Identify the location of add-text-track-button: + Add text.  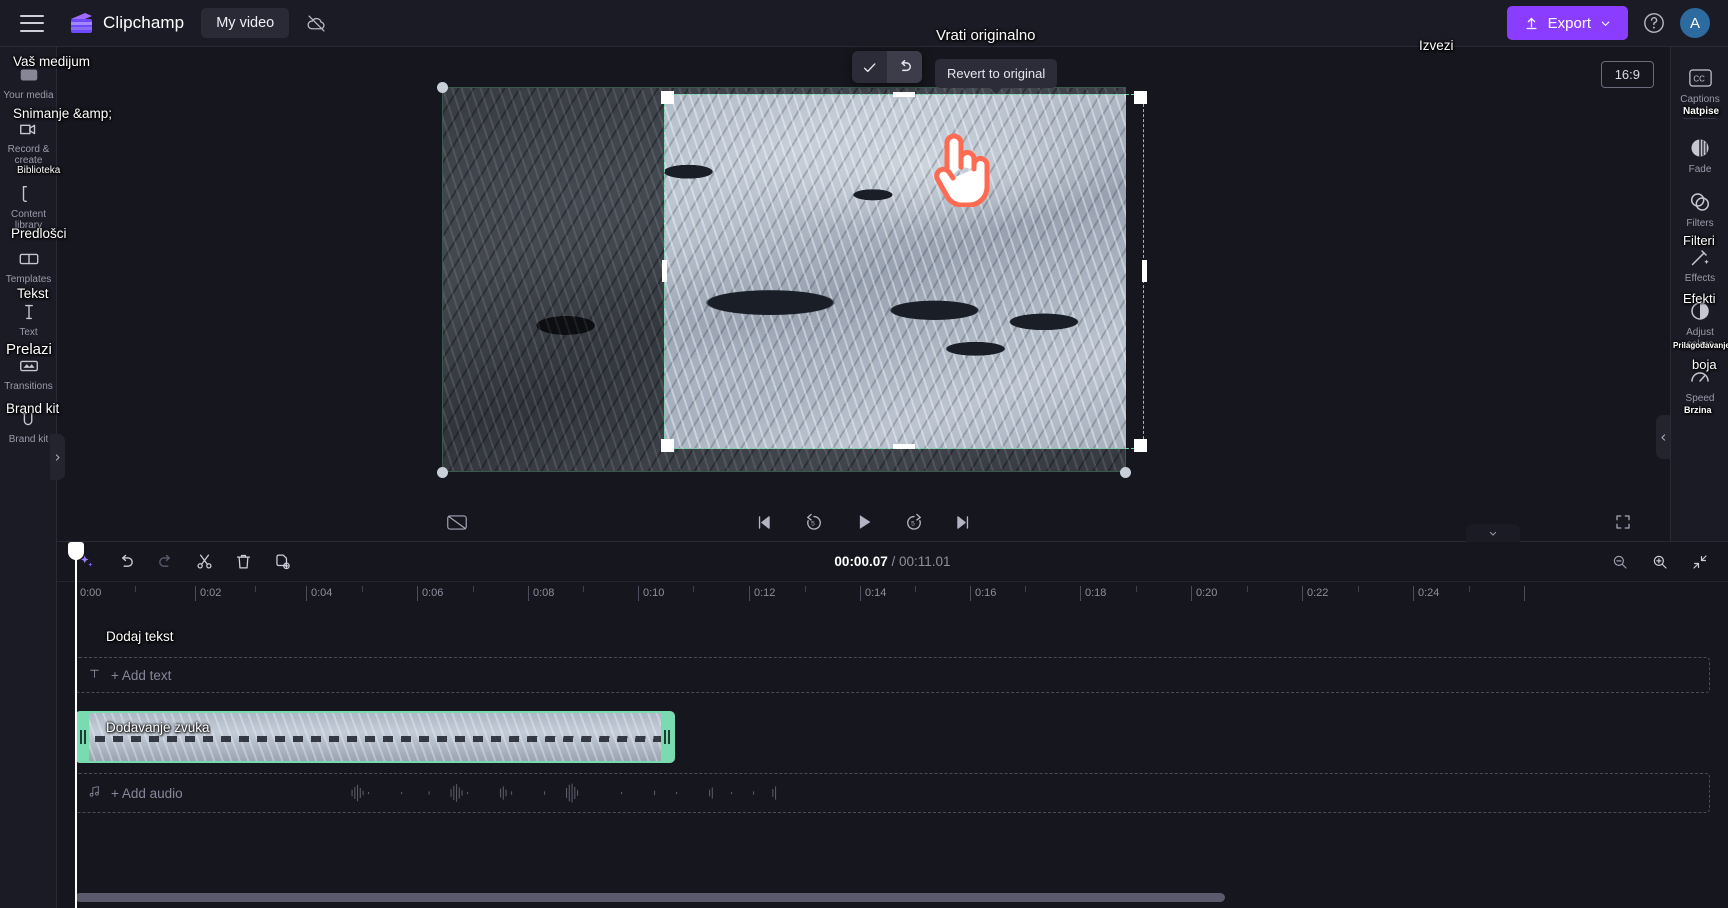
(892, 675).